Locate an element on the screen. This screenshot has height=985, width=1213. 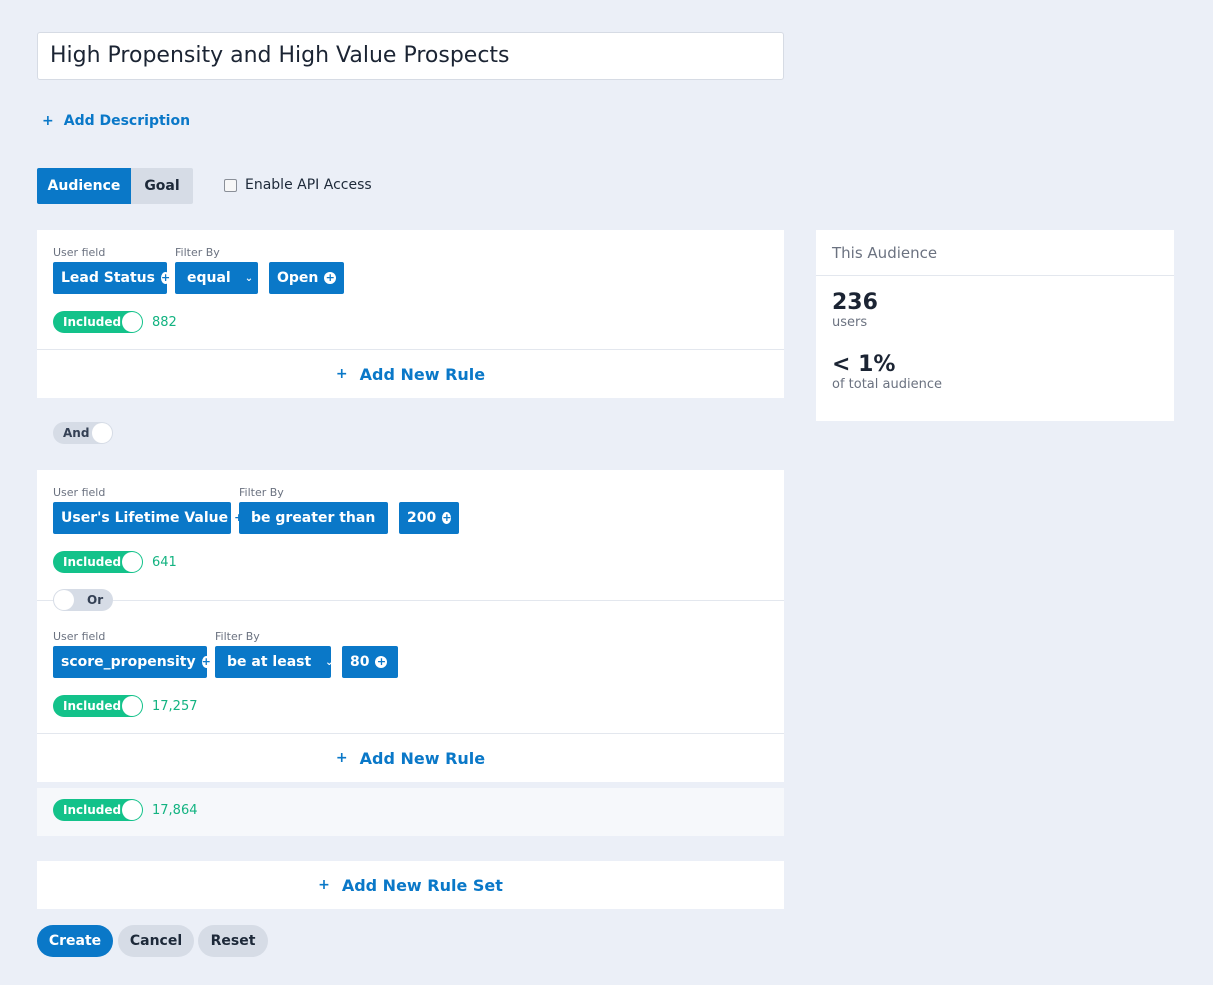
add-rule-set-label: Add New Rule Set is located at coordinates (422, 885).